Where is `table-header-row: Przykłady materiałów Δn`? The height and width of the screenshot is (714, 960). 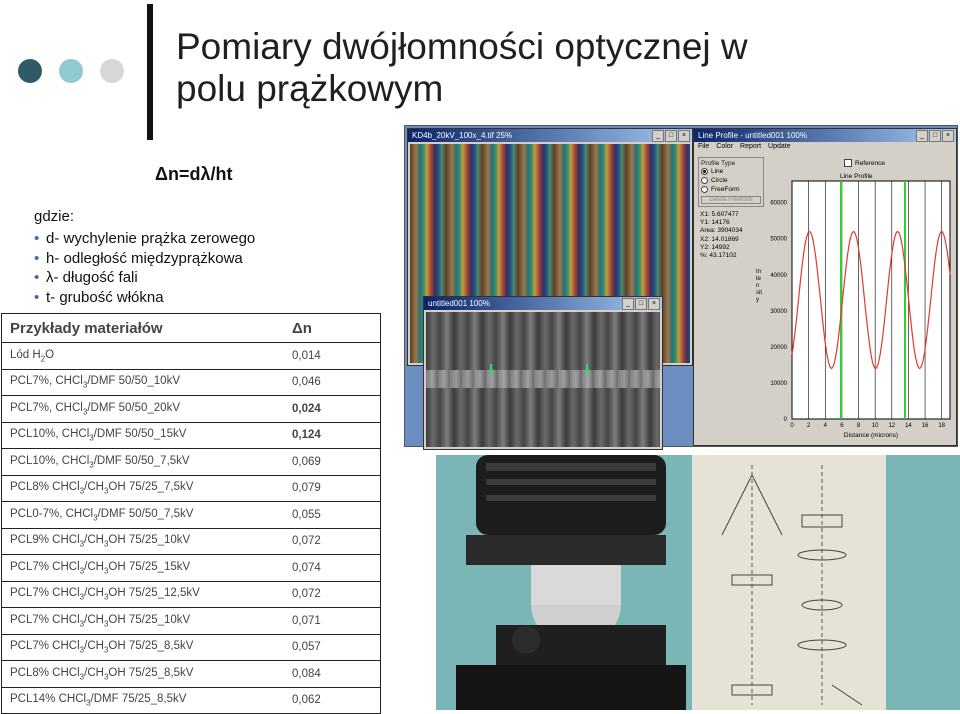
table-header-row: Przykłady materiałów Δn is located at coordinates (191, 328).